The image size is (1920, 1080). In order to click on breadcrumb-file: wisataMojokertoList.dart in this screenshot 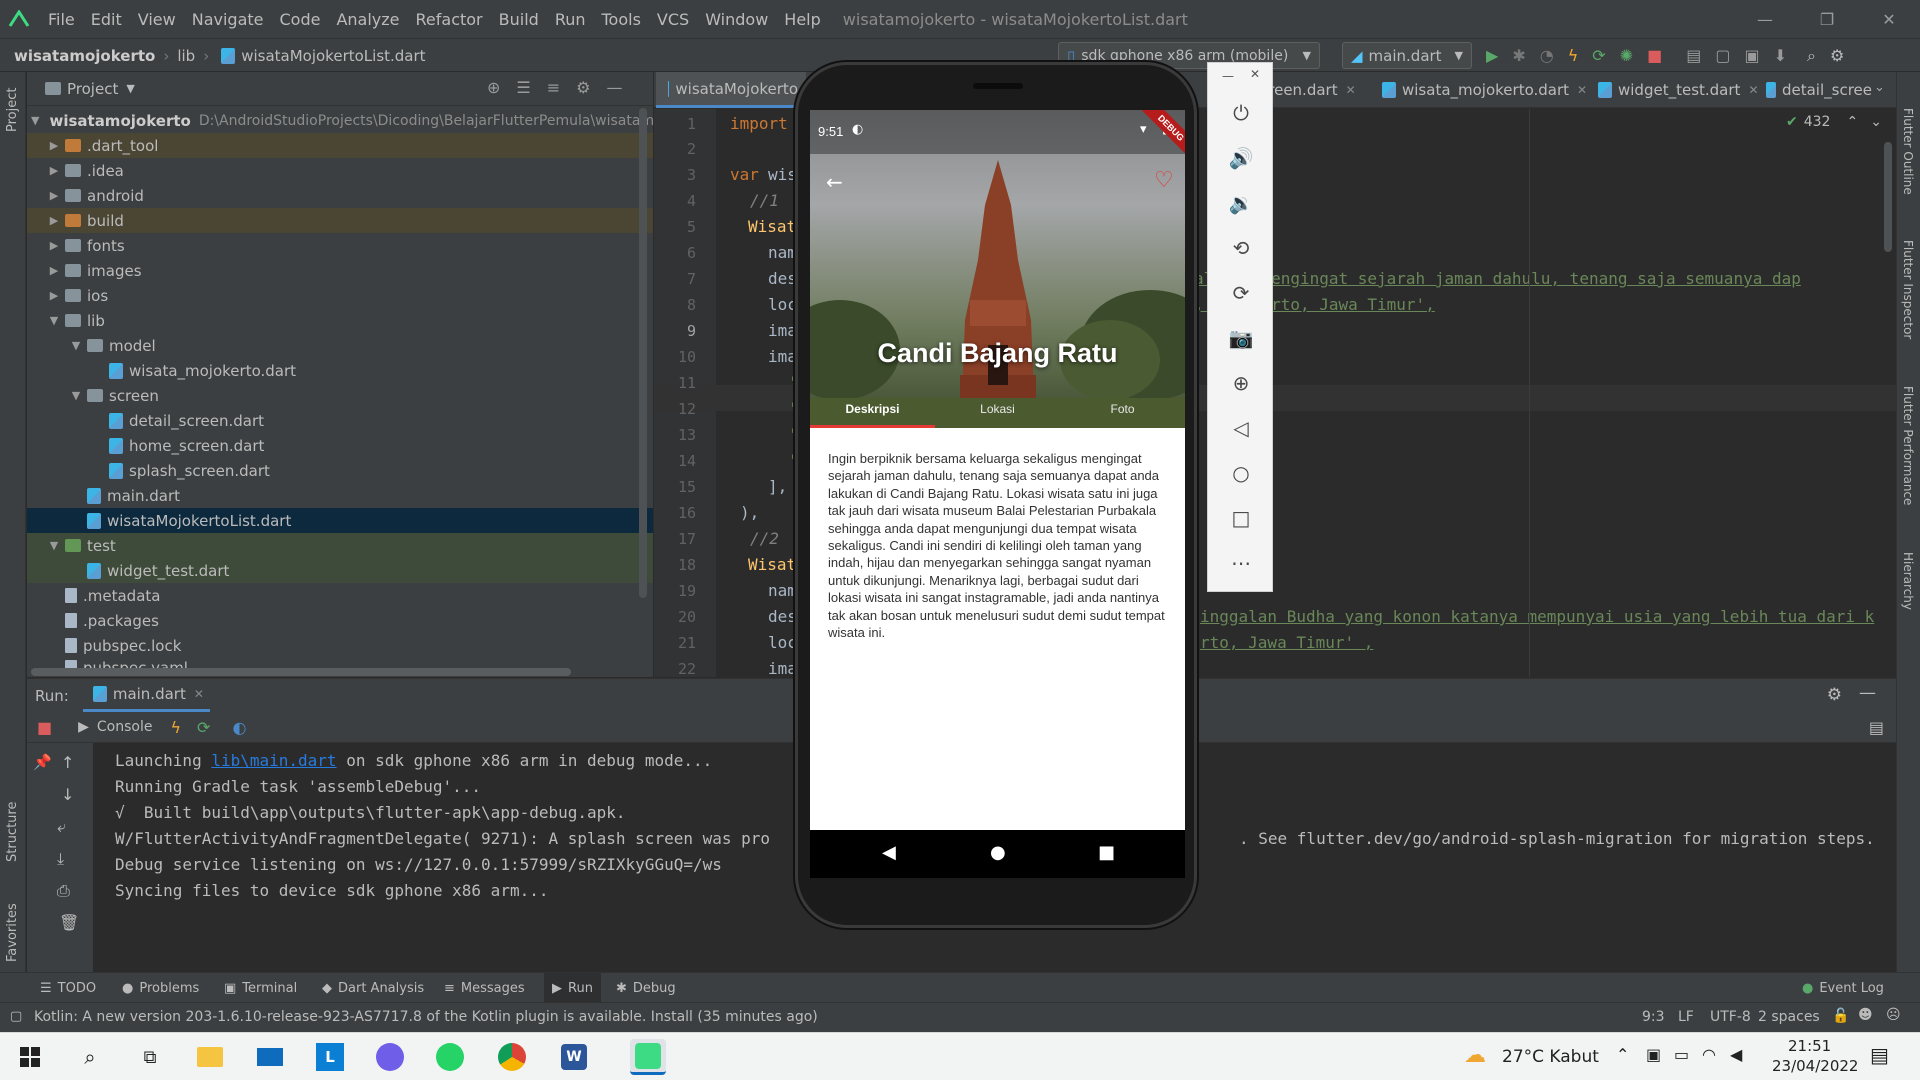, I will do `click(333, 56)`.